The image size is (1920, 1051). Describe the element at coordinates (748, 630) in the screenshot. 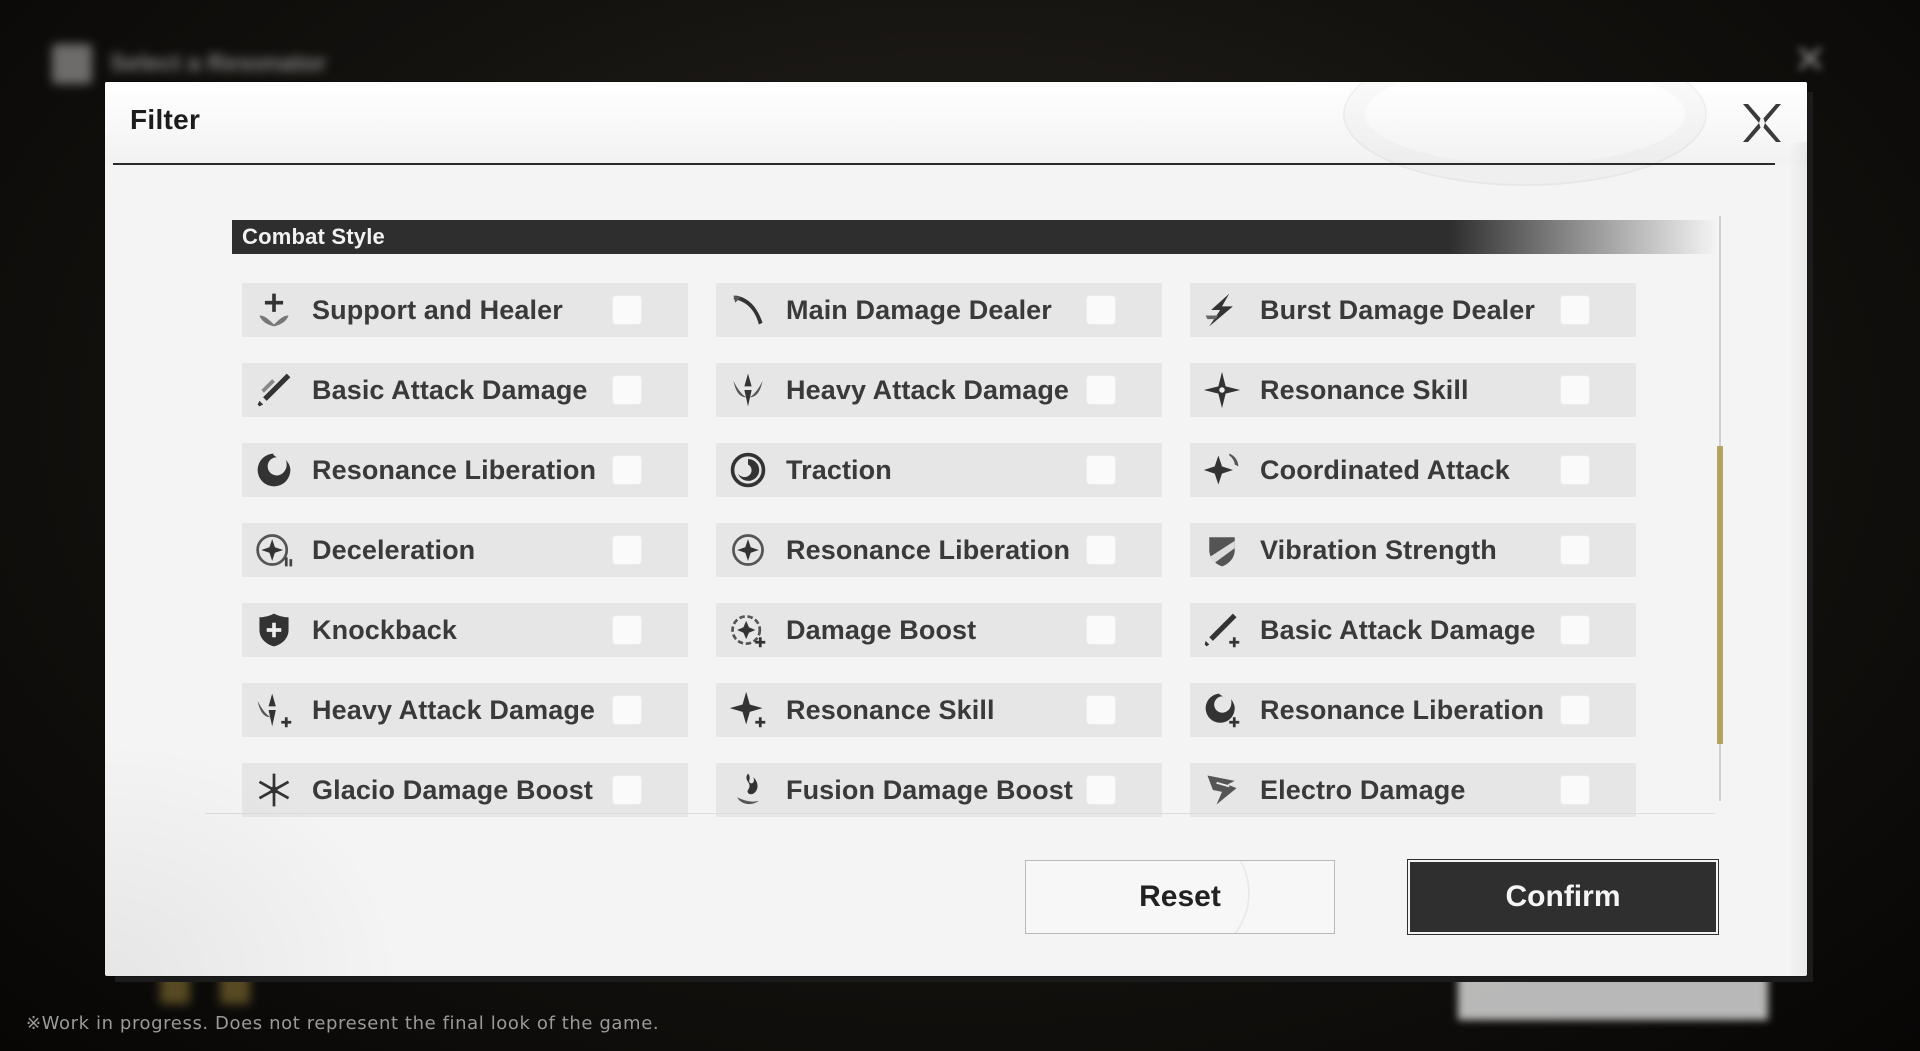

I see `damage-boost-icon` at that location.